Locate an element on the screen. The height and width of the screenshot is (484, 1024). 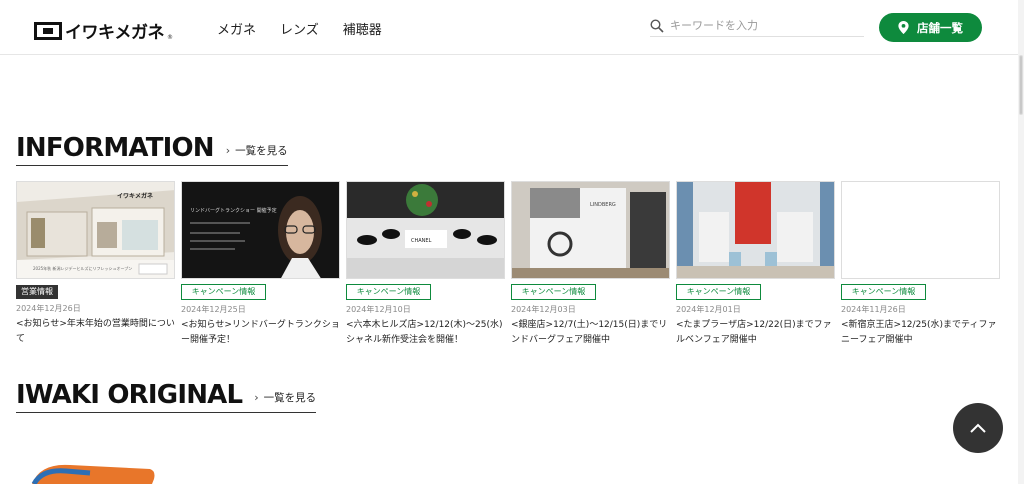
news-card-image: リンドバーグトランクショー 開催予定 is located at coordinates (260, 230).